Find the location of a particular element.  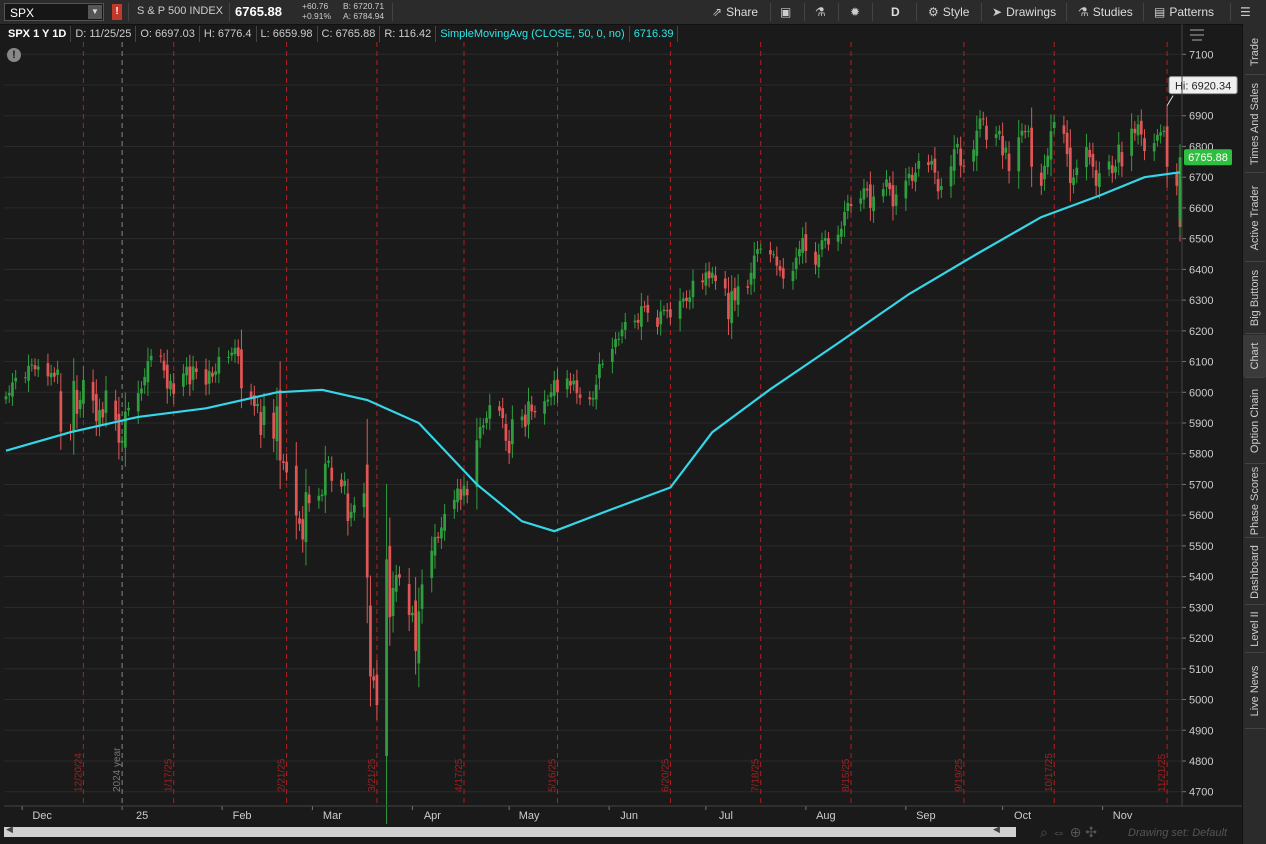

bar-range: R: 116.42 is located at coordinates (408, 34).